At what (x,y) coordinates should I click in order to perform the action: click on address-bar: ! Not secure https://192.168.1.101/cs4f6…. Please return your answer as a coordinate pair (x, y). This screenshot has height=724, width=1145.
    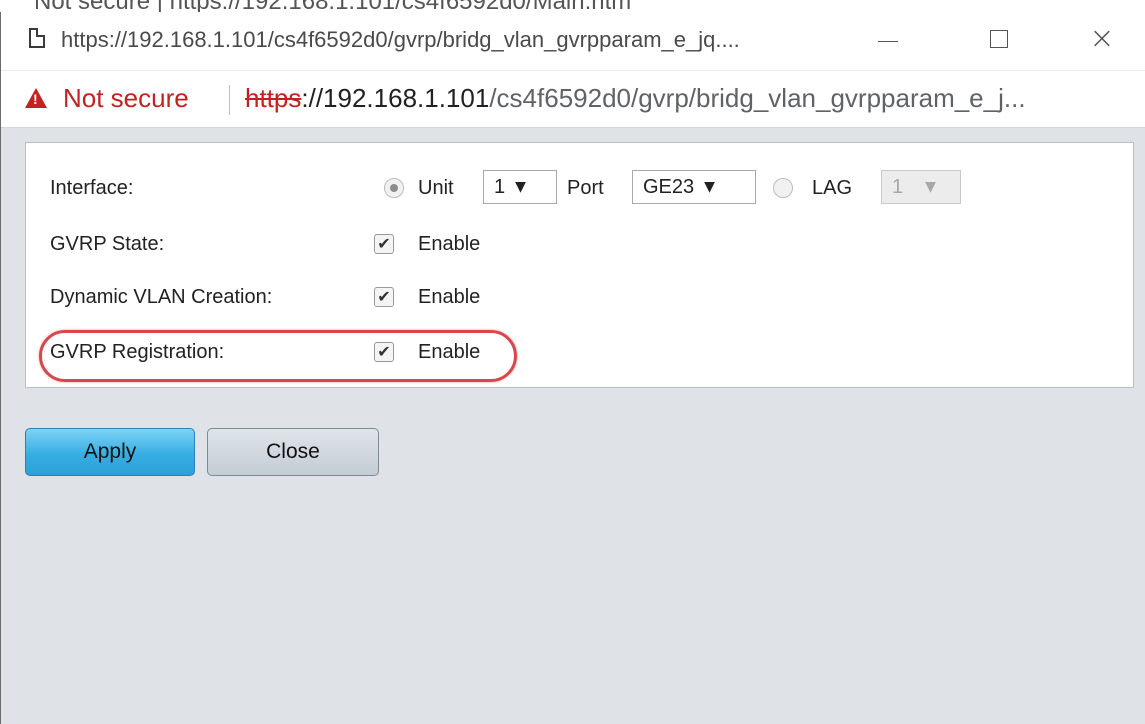
    Looking at the image, I should click on (573, 99).